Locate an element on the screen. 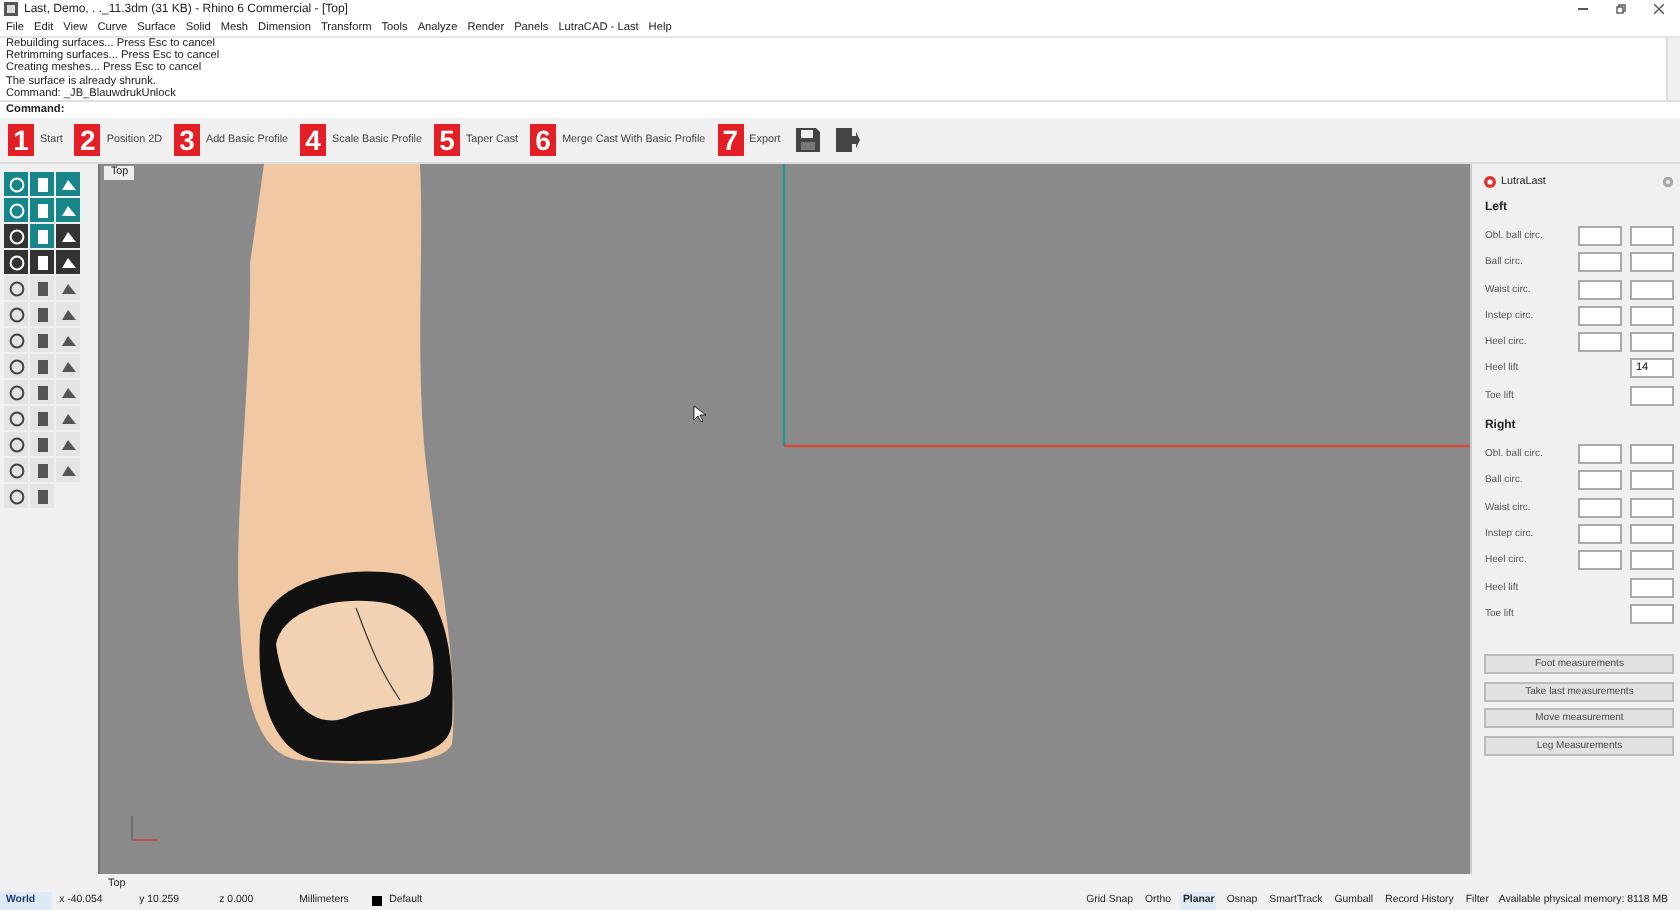  layer-swatch-icon is located at coordinates (376, 900).